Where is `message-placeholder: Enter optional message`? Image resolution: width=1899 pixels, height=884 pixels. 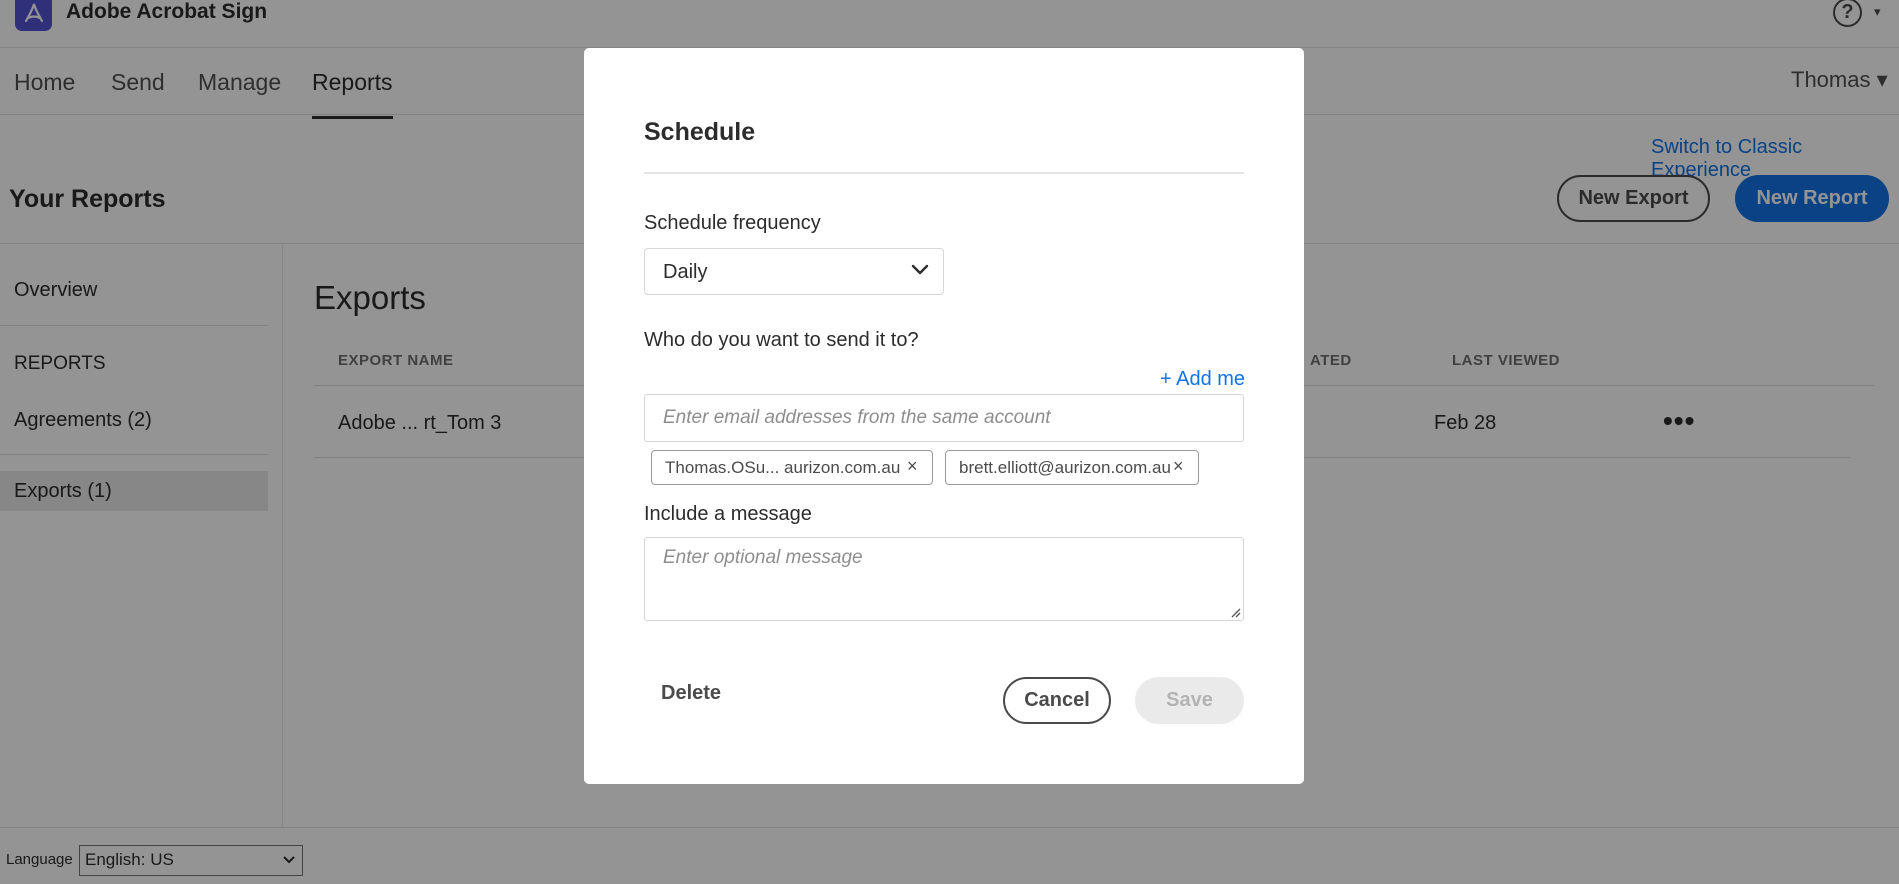 message-placeholder: Enter optional message is located at coordinates (763, 557).